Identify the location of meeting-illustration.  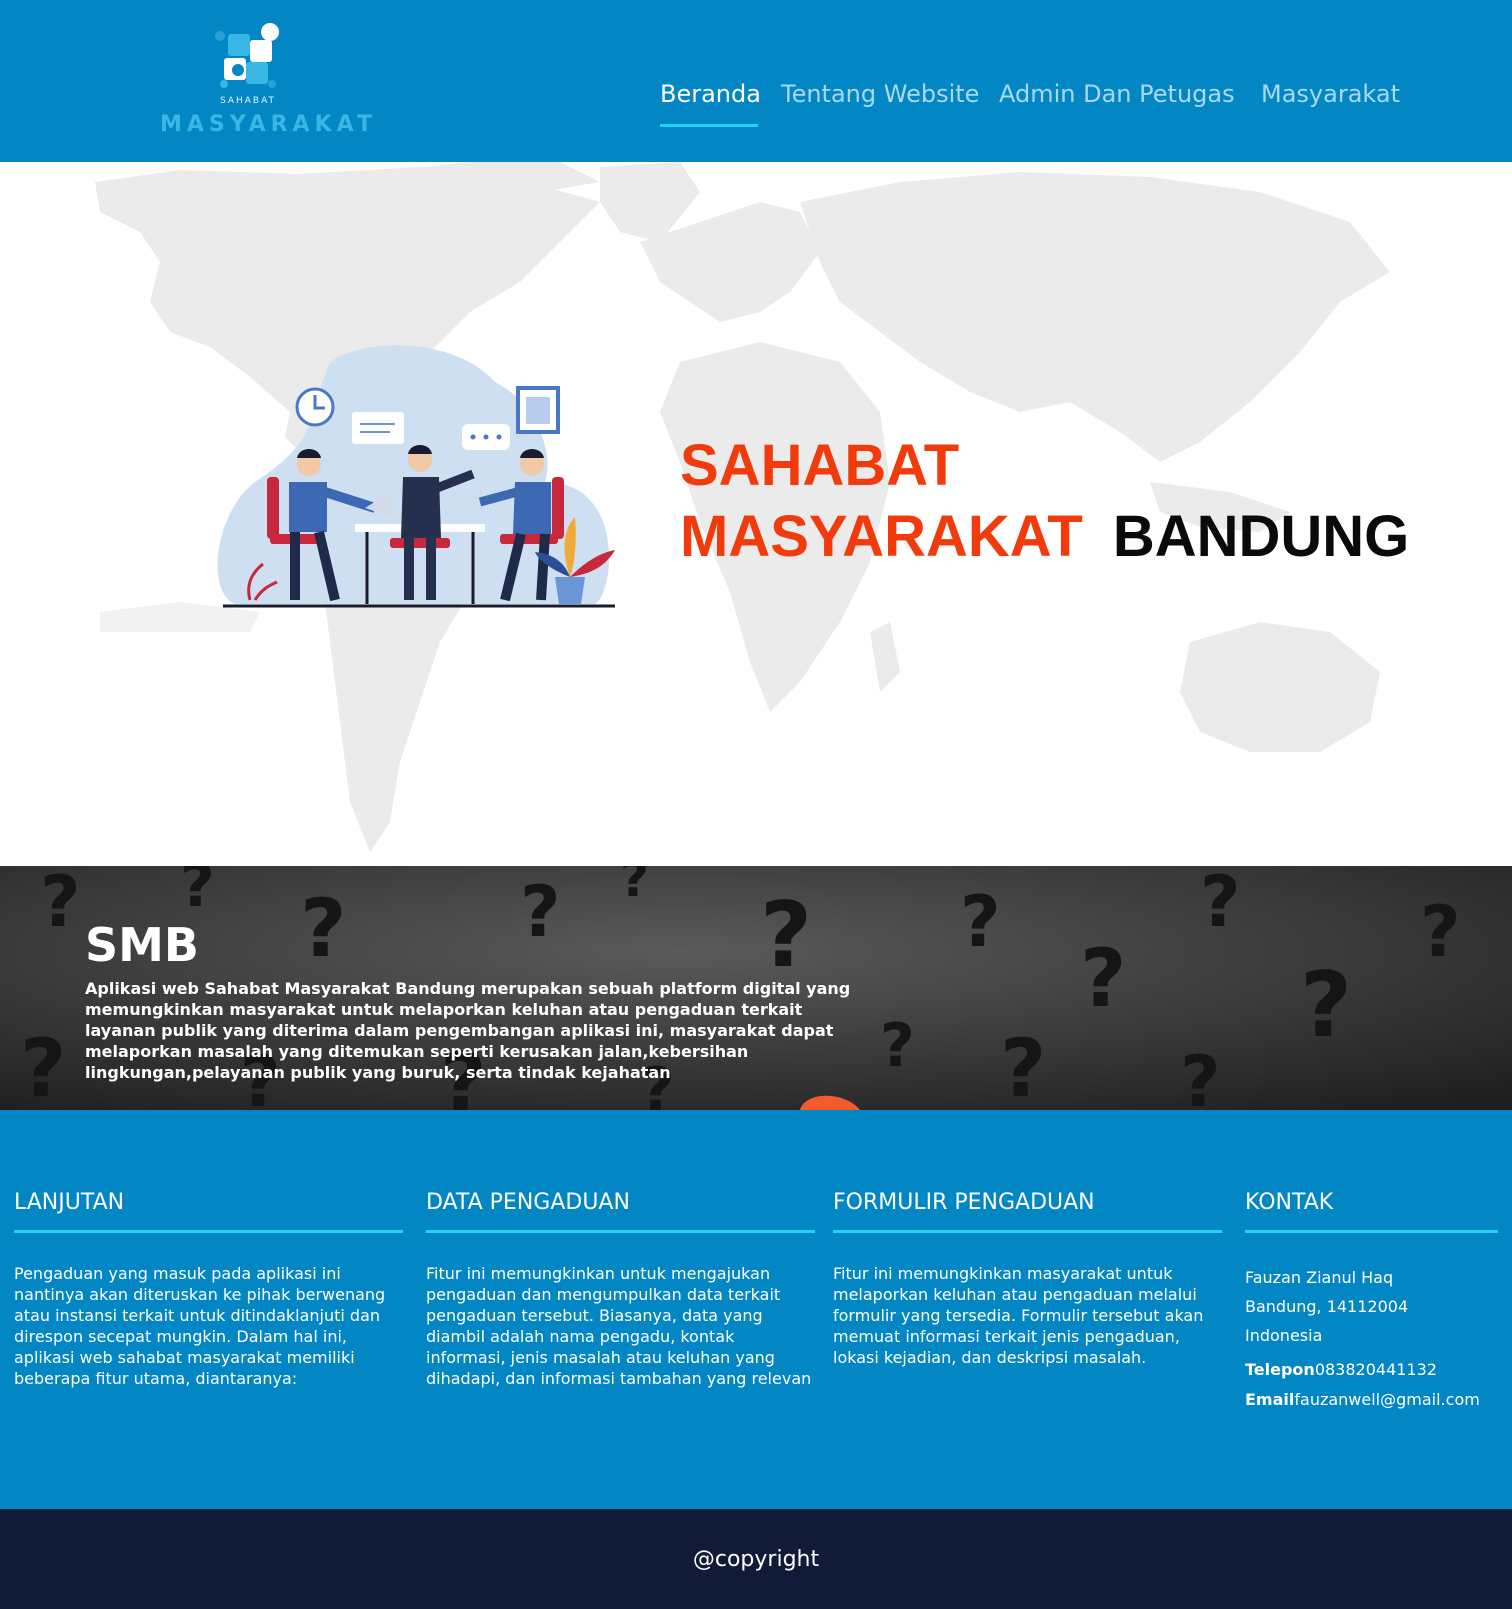
(416, 476).